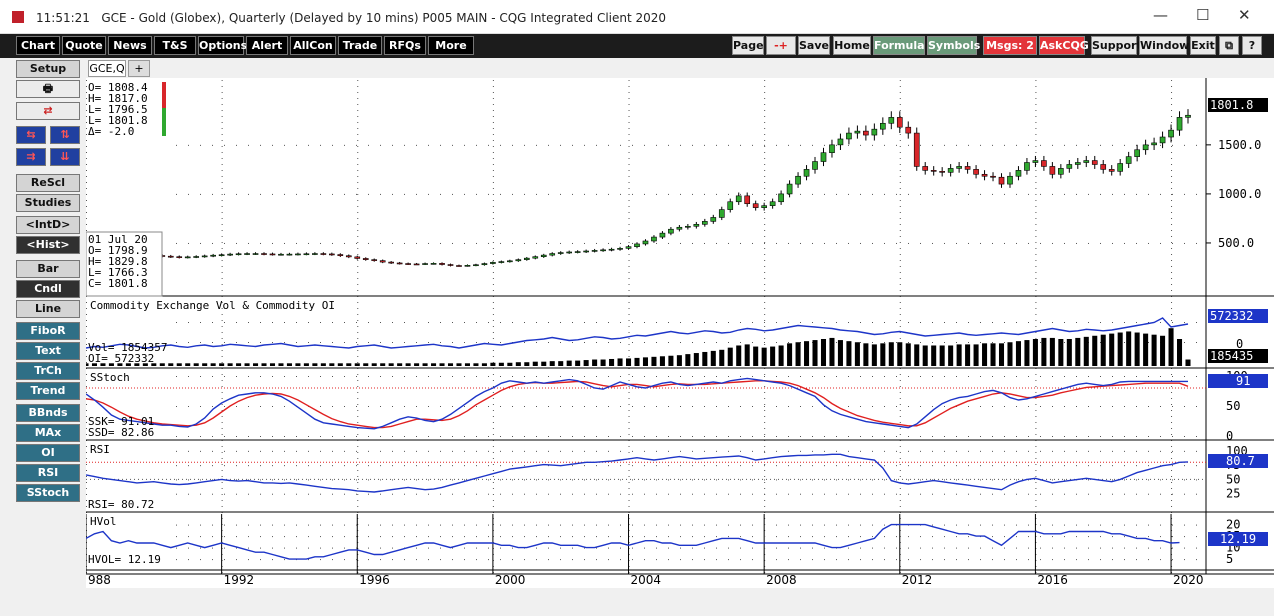 This screenshot has width=1274, height=616. What do you see at coordinates (1244, 15) in the screenshot?
I see `close-icon: ✕` at bounding box center [1244, 15].